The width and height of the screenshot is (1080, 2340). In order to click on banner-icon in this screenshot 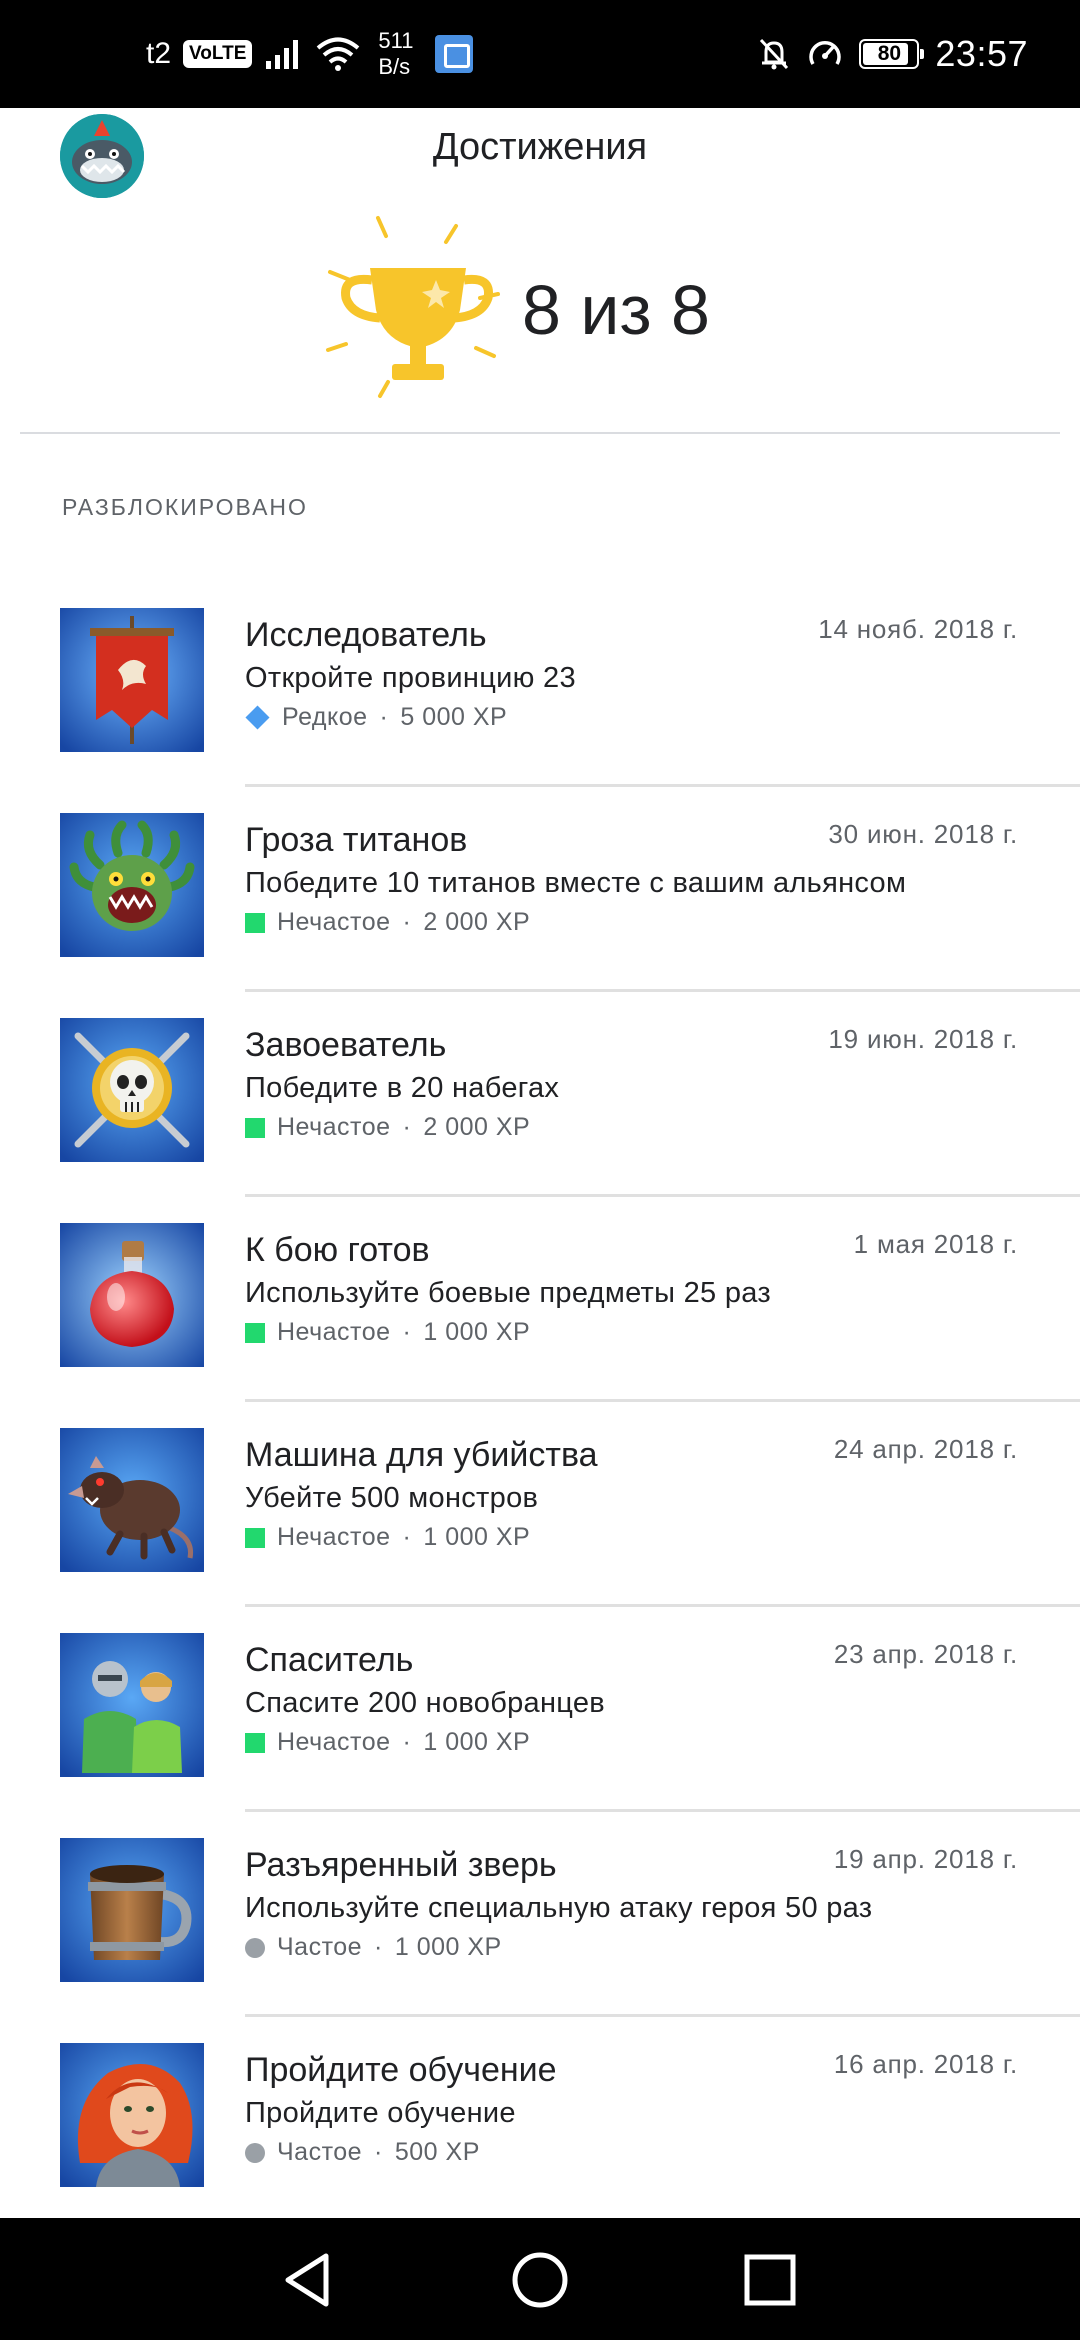, I will do `click(132, 680)`.